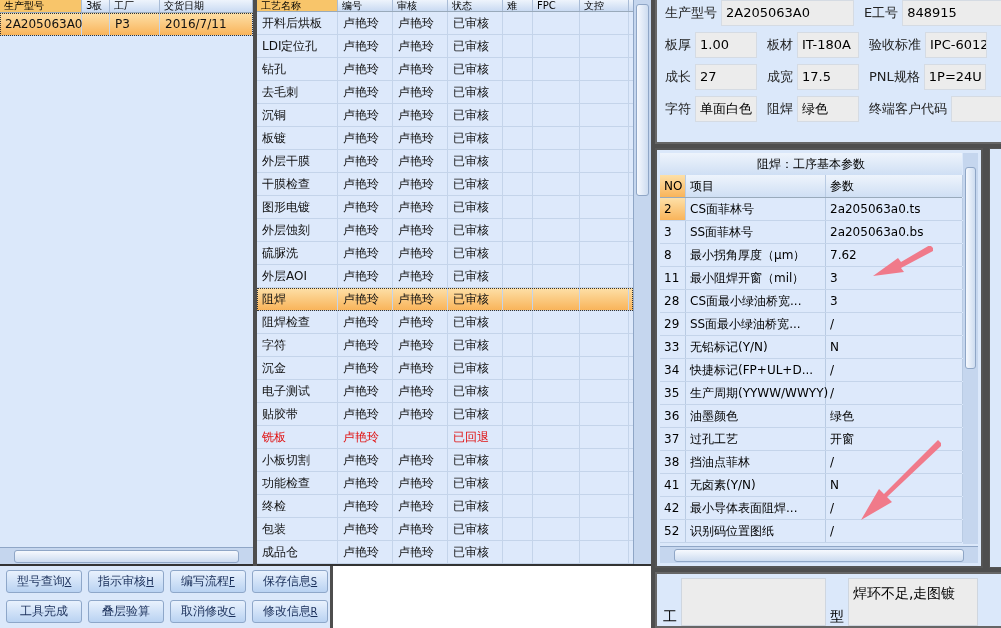 This screenshot has height=628, width=1001. Describe the element at coordinates (811, 324) in the screenshot. I see `table-row: 29 SS面最小绿油桥宽... /` at that location.